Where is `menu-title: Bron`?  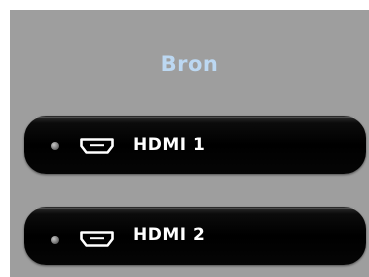 menu-title: Bron is located at coordinates (189, 64).